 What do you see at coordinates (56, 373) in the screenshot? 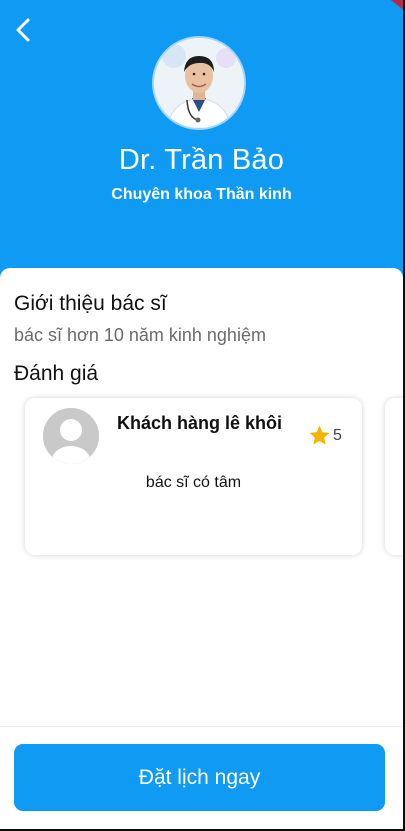
I see `reviews-title: Đánh giá` at bounding box center [56, 373].